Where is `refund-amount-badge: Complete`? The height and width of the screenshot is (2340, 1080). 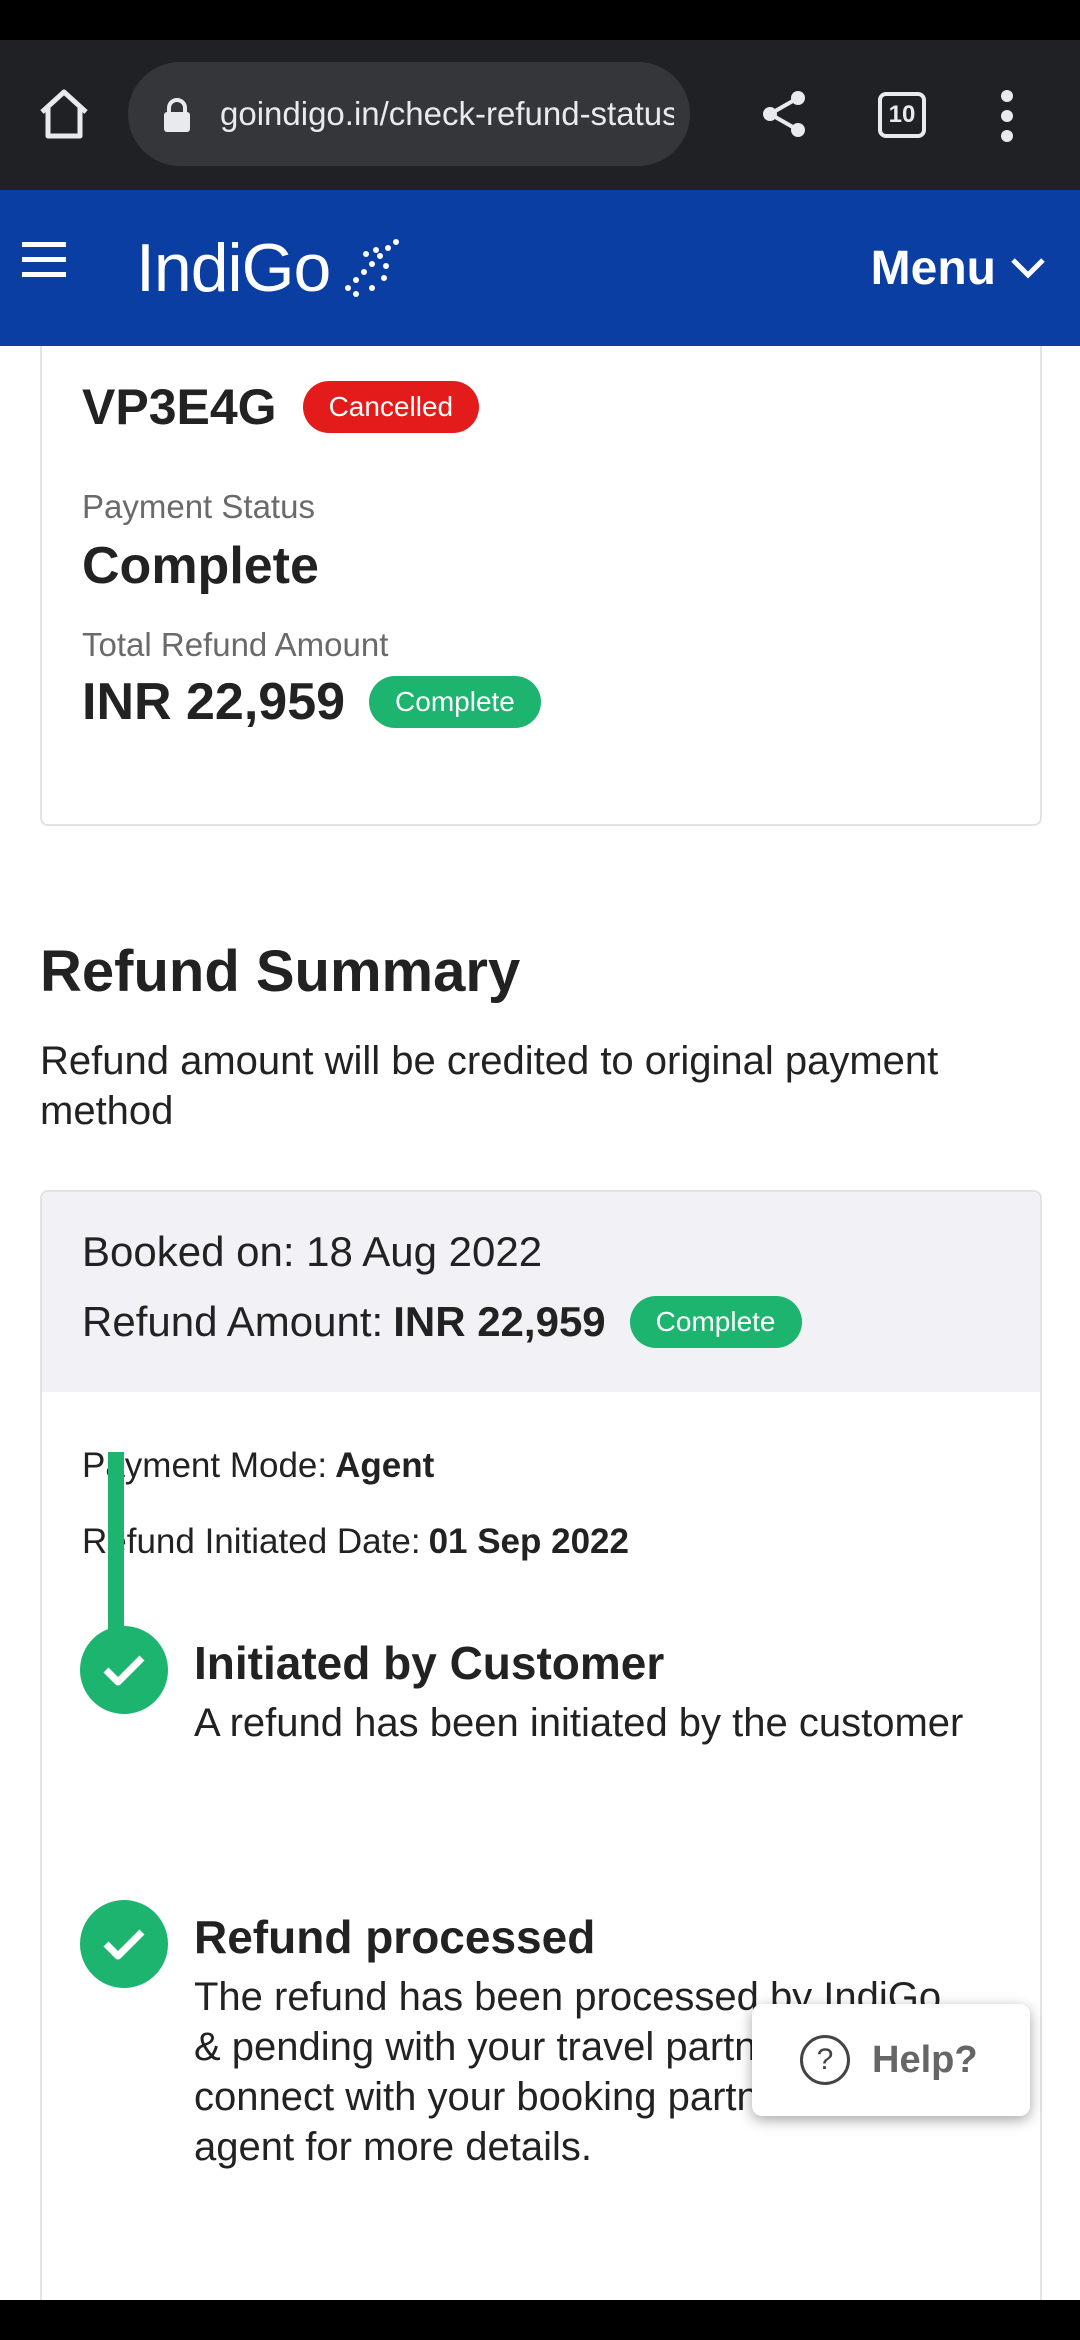 refund-amount-badge: Complete is located at coordinates (715, 1322).